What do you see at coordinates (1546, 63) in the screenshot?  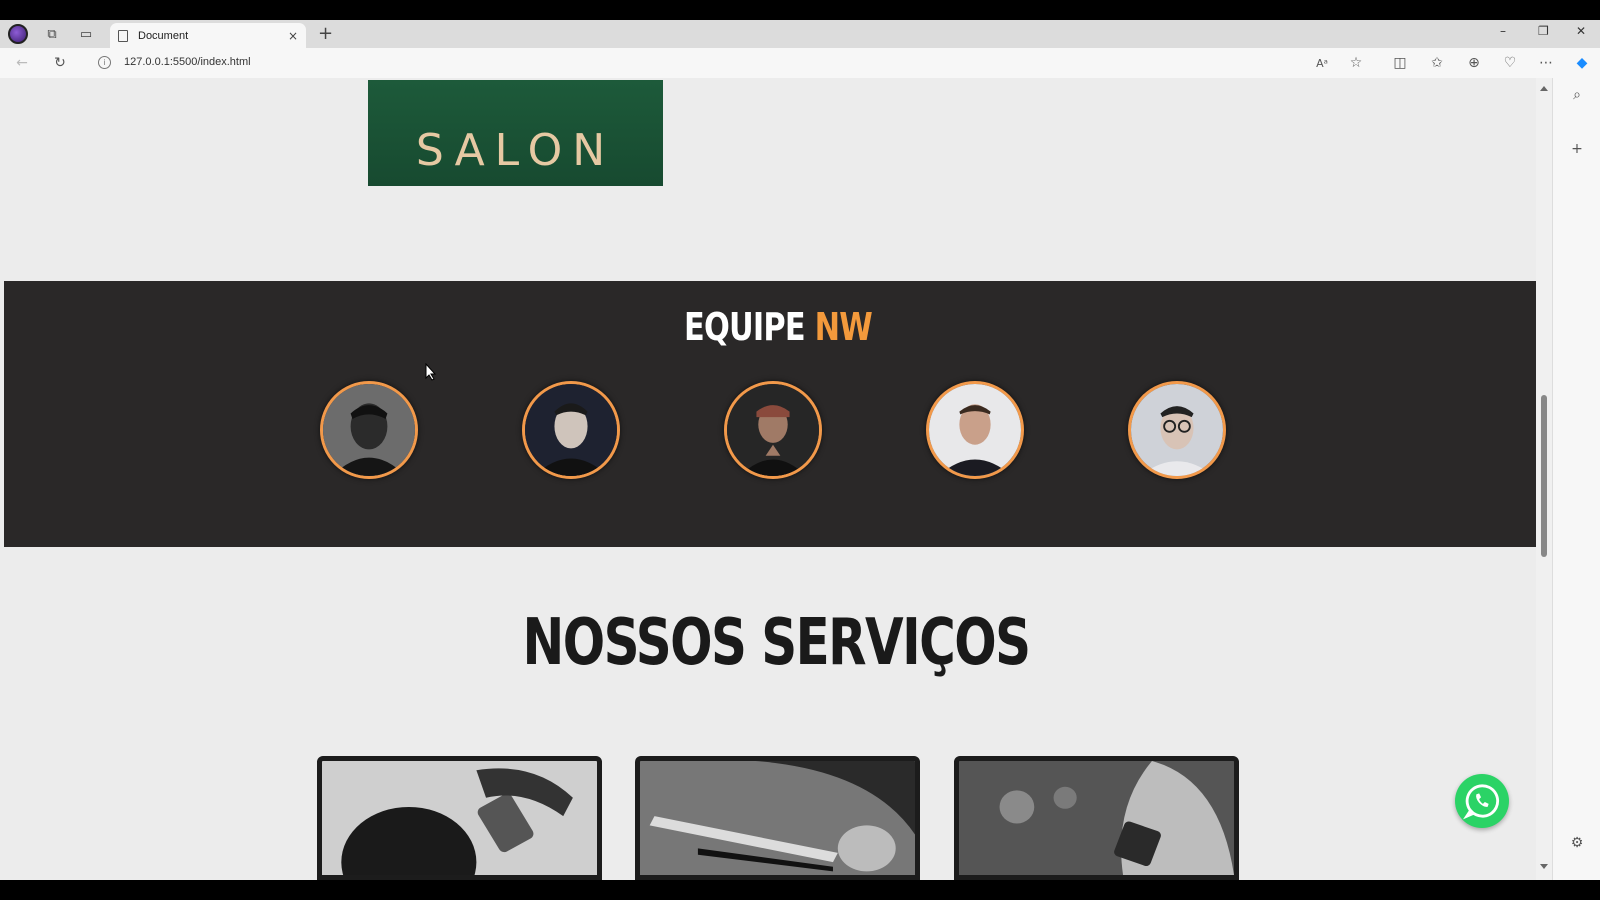 I see `more-menu-icon: ⋯` at bounding box center [1546, 63].